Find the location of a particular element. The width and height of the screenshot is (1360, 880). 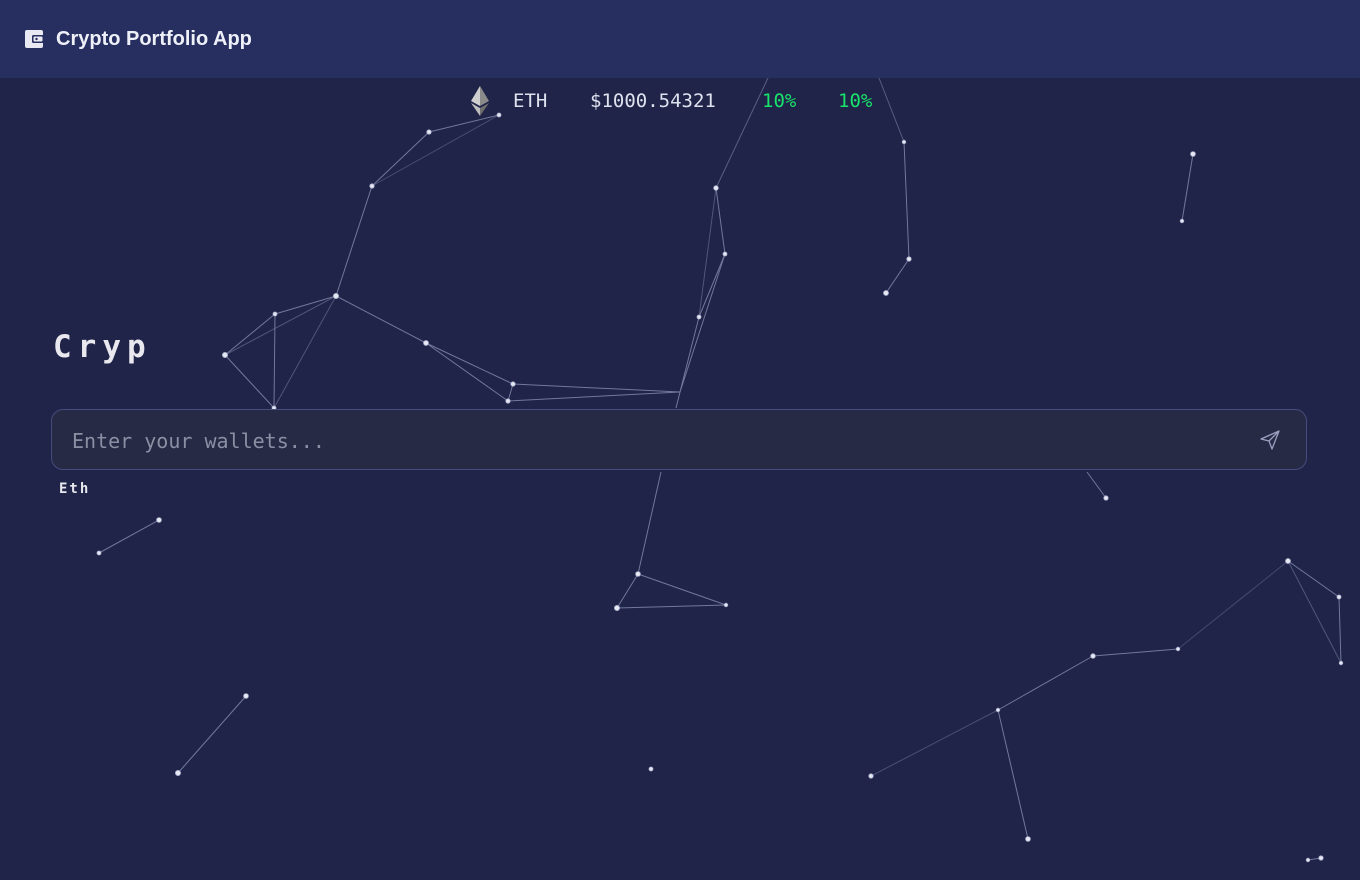

wallet-input is located at coordinates (652, 440).